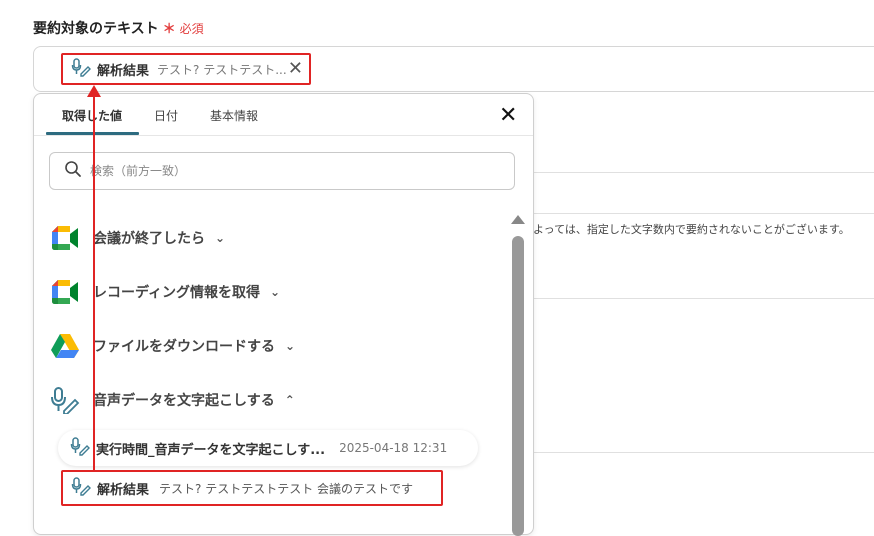 The height and width of the screenshot is (536, 874). I want to click on search-icon, so click(73, 171).